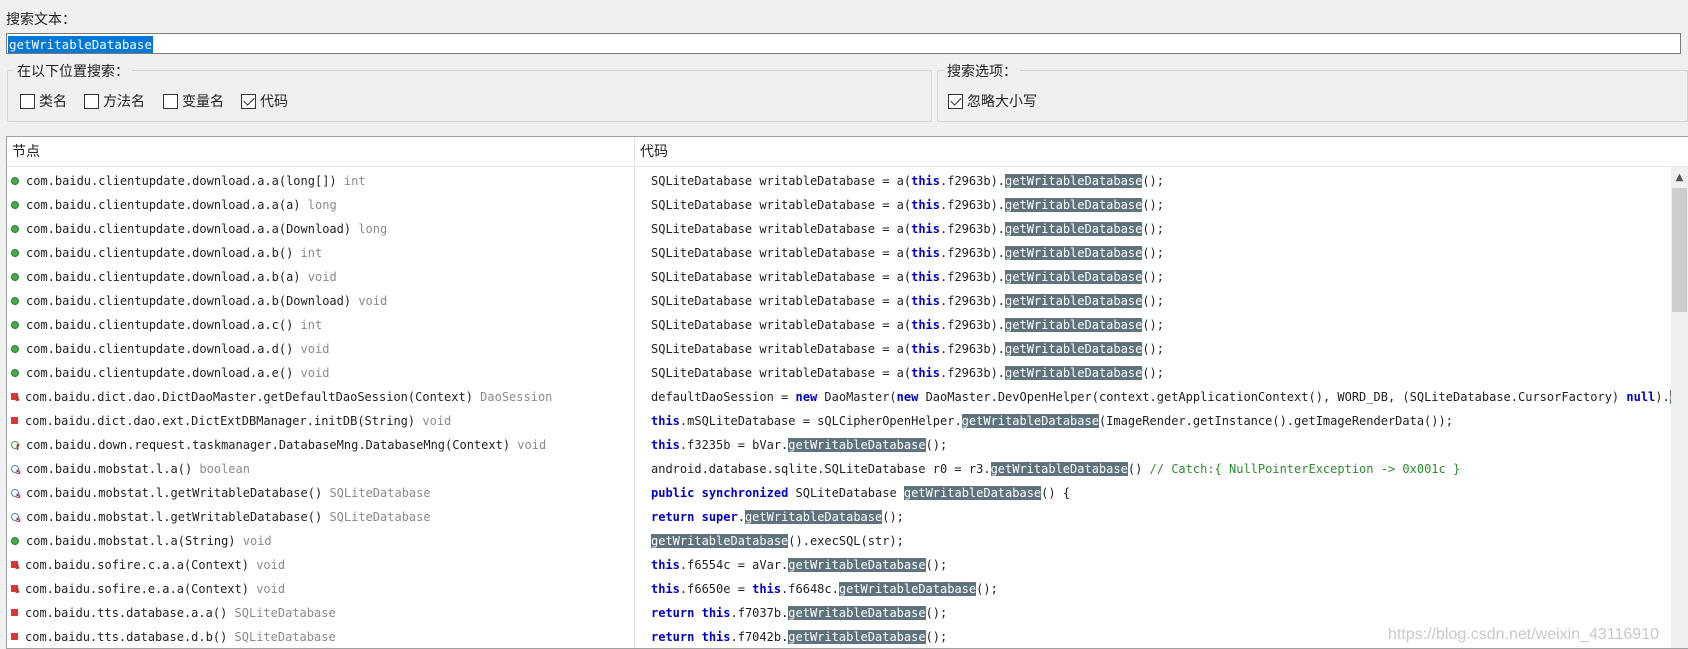 The width and height of the screenshot is (1688, 649). I want to click on code-keyword: new, so click(806, 397).